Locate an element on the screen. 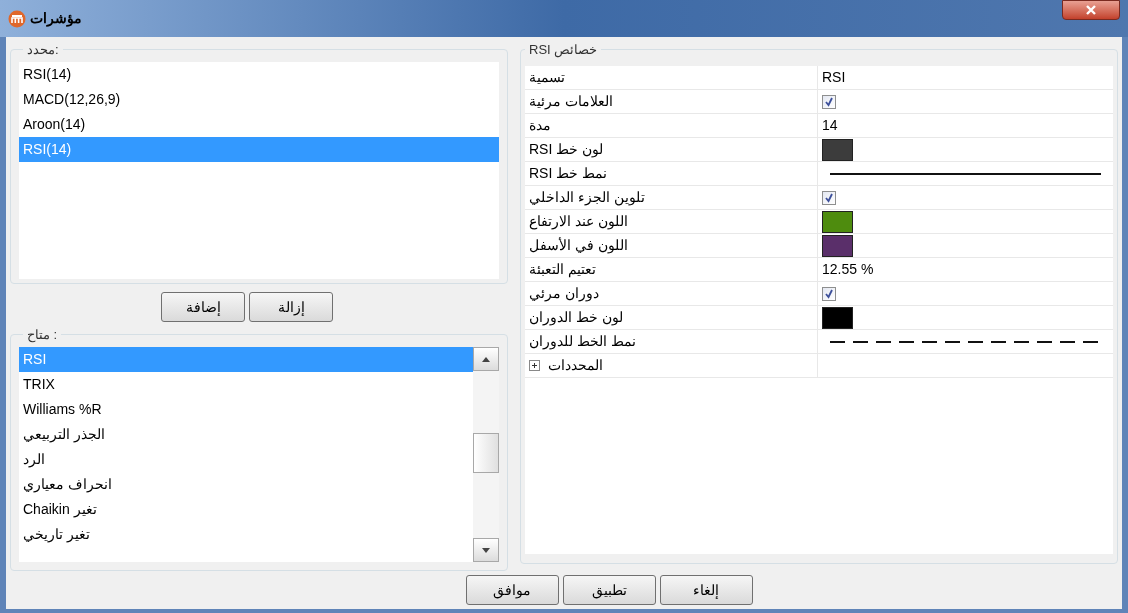  property-value: 14 is located at coordinates (830, 125).